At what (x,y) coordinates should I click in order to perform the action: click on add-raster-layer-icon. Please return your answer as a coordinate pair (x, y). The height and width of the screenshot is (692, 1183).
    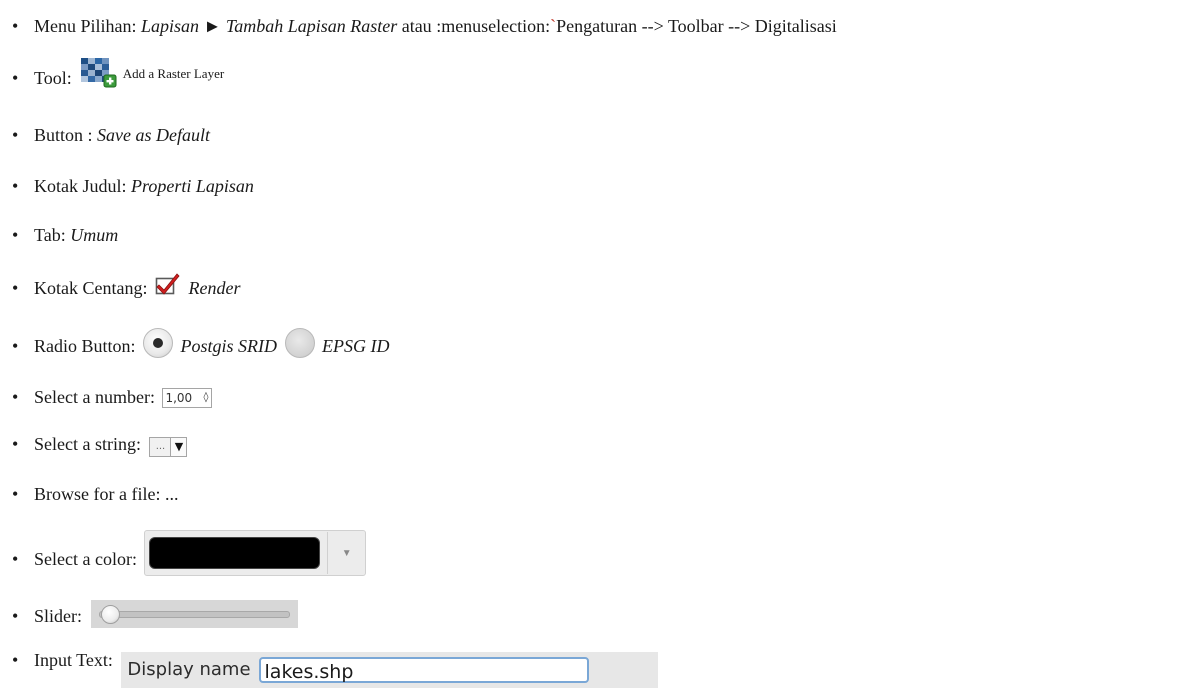
    Looking at the image, I should click on (99, 73).